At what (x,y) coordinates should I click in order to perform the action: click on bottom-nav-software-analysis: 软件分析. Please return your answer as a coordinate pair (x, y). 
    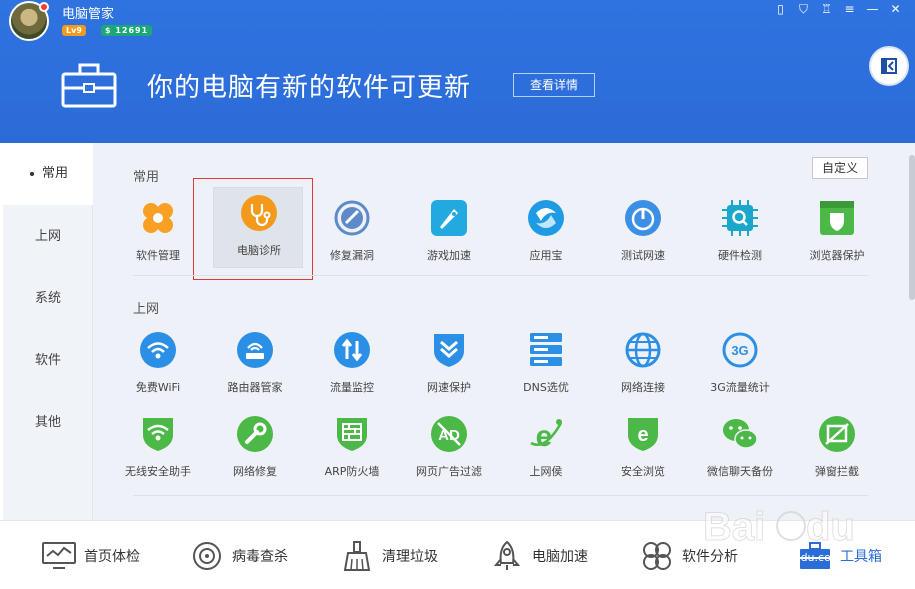
    Looking at the image, I should click on (689, 556).